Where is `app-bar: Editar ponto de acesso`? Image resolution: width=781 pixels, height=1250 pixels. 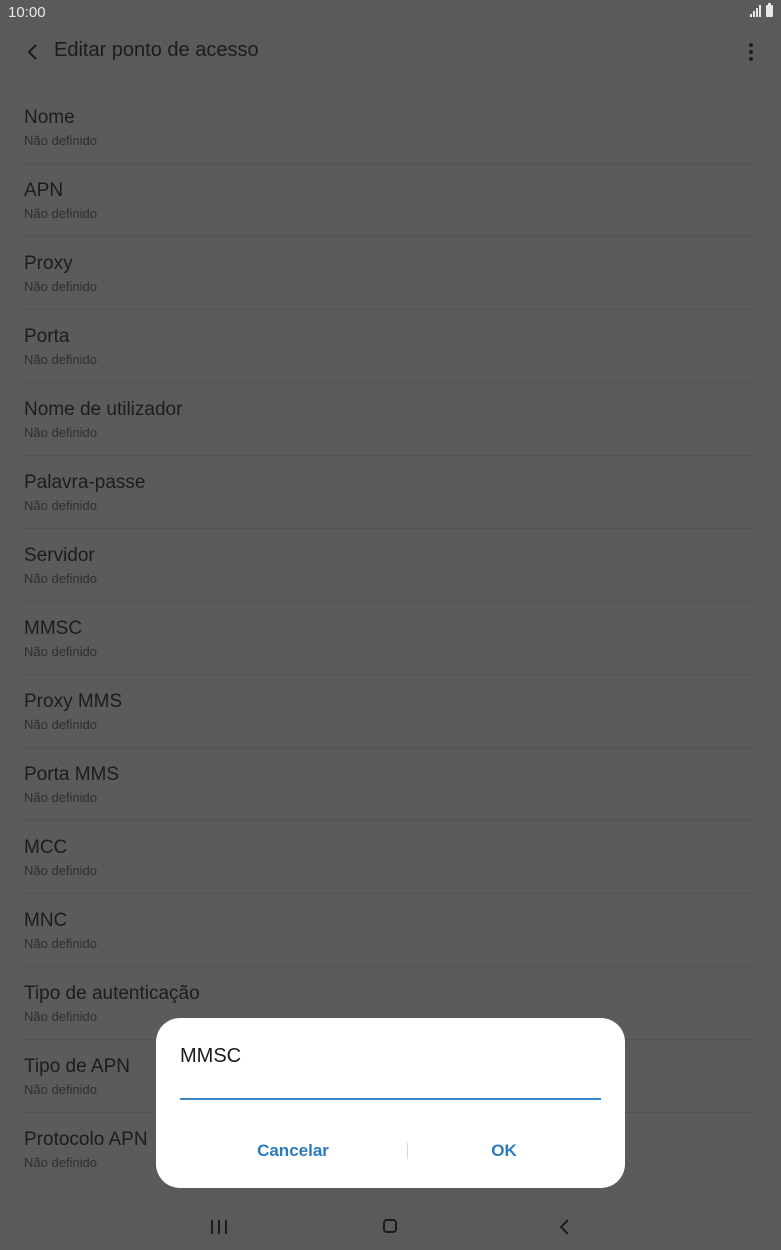
app-bar: Editar ponto de acesso is located at coordinates (390, 53).